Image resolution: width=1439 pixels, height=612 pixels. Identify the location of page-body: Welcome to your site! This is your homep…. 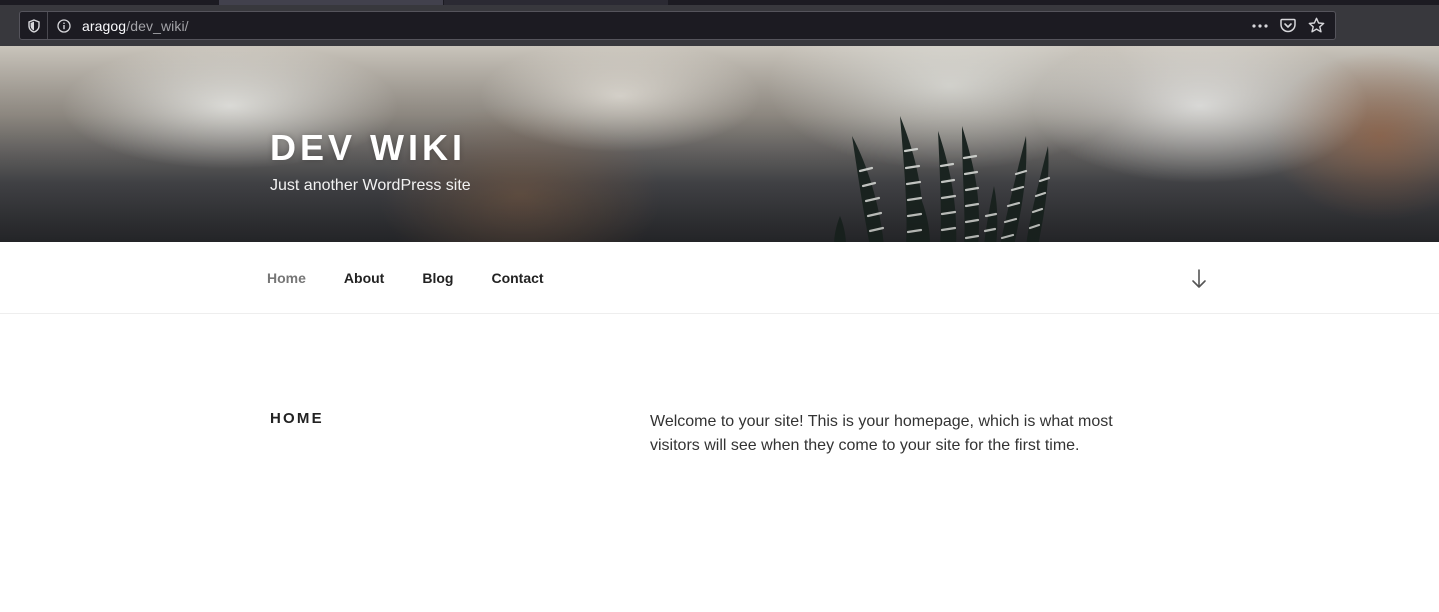
(881, 433).